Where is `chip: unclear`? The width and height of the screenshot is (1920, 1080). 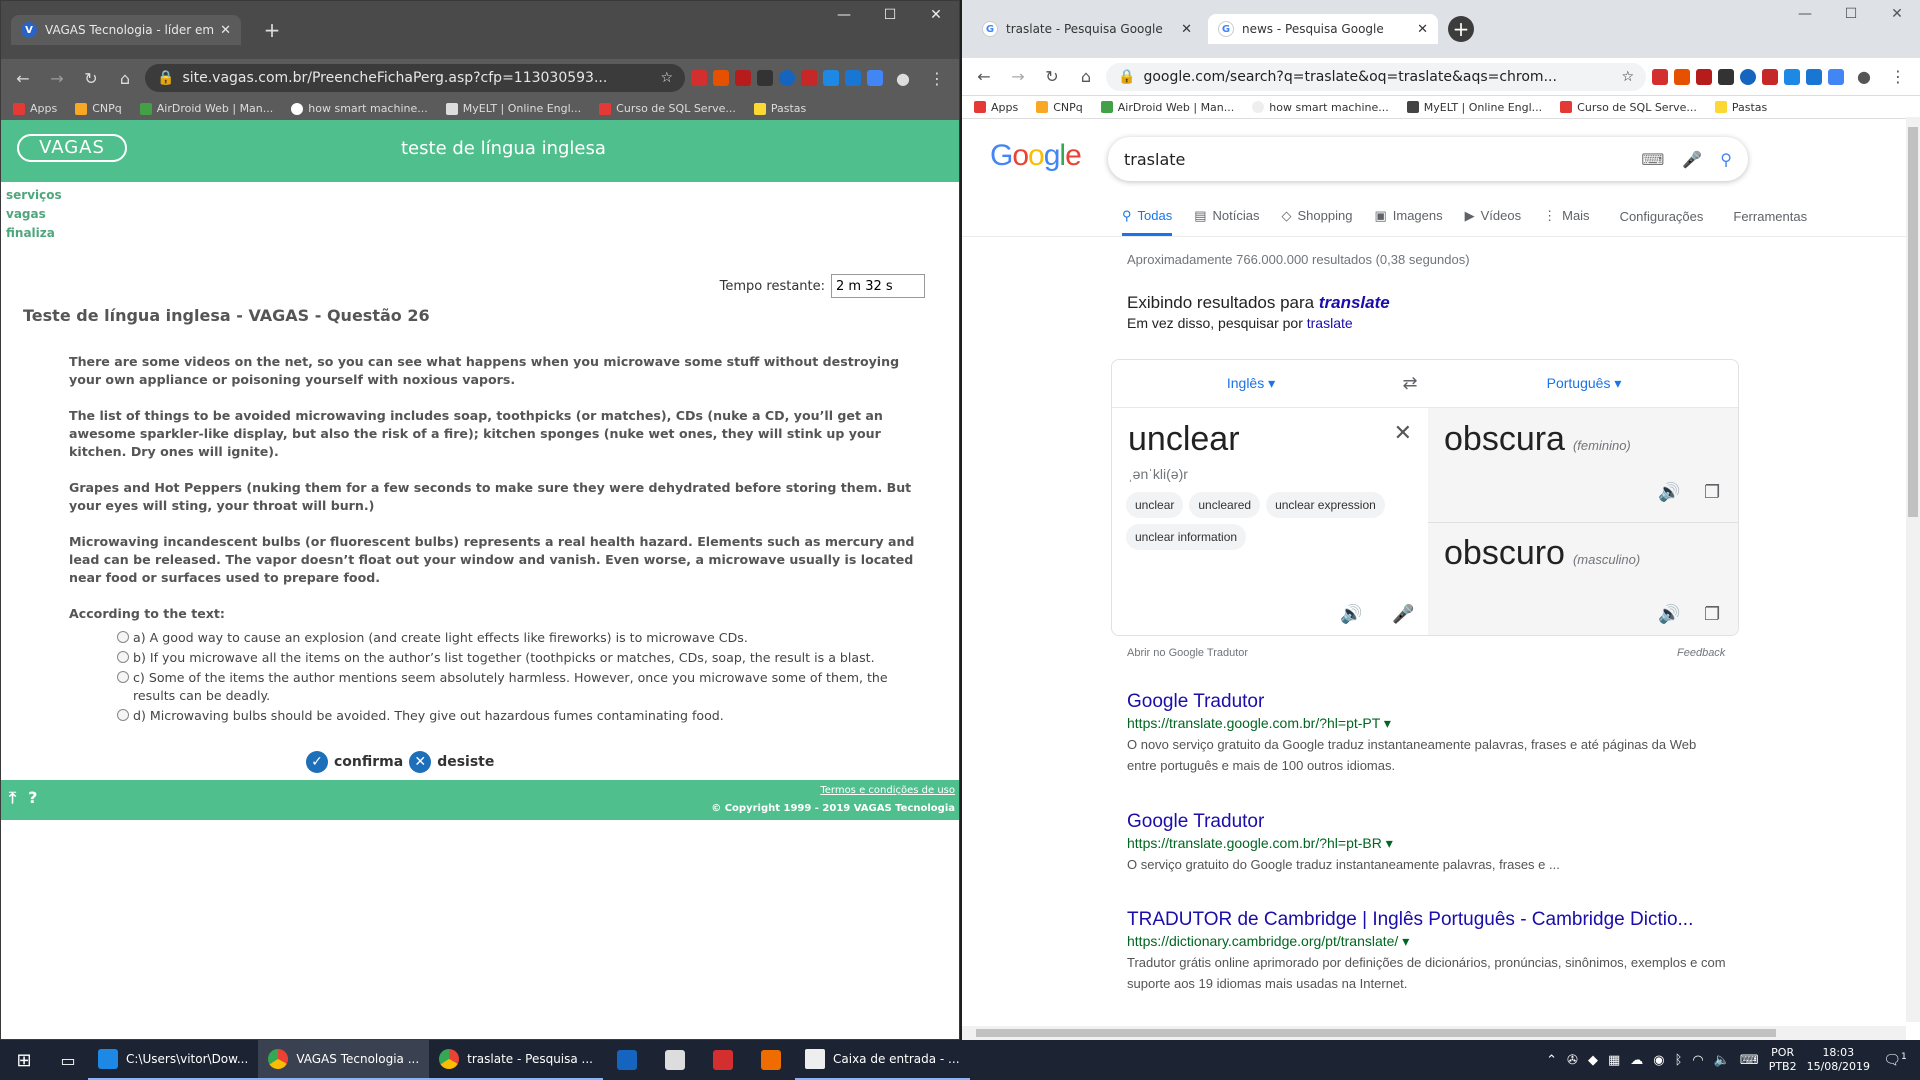 chip: unclear is located at coordinates (1155, 505).